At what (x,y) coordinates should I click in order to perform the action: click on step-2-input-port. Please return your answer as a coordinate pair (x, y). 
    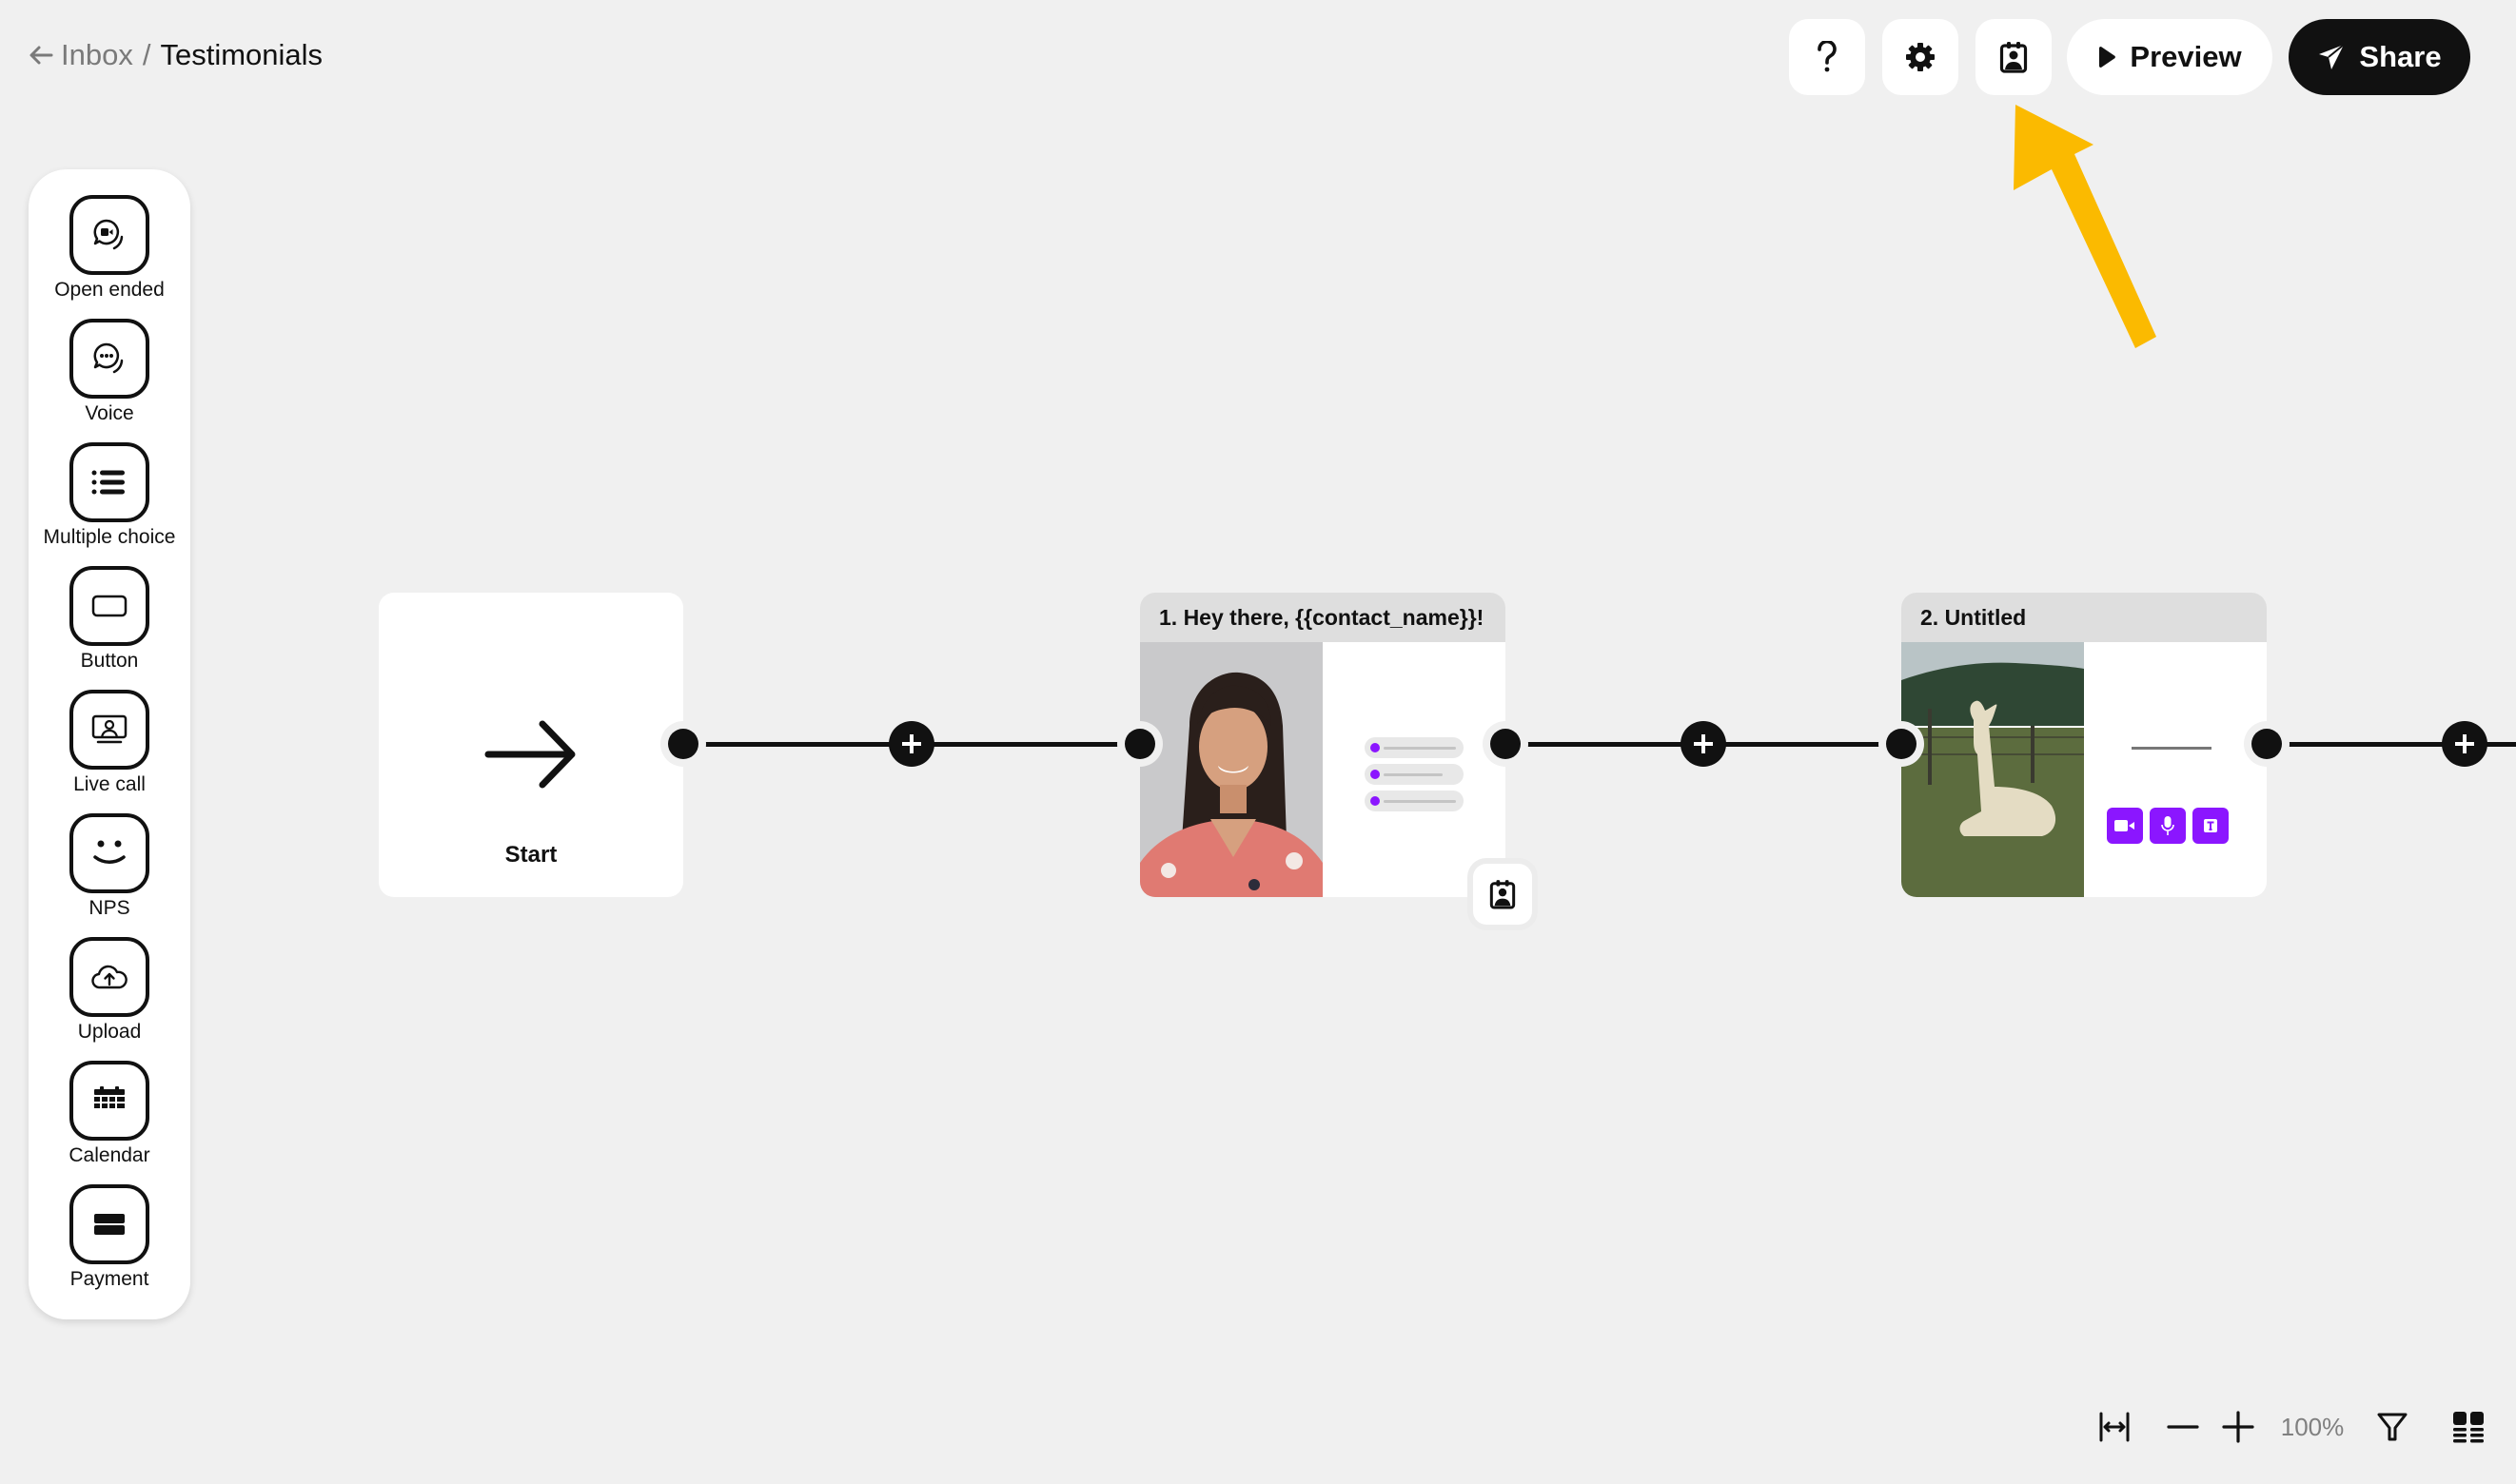
    Looking at the image, I should click on (1901, 744).